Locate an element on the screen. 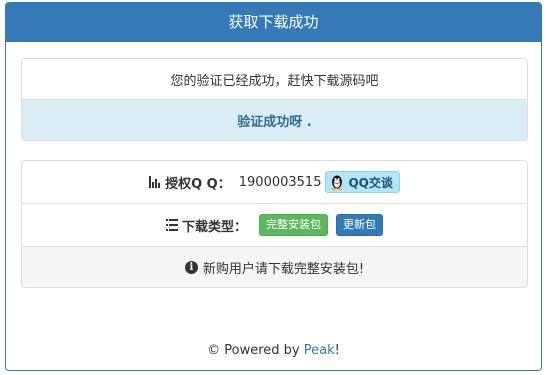  qq-penguin-icon is located at coordinates (337, 182).